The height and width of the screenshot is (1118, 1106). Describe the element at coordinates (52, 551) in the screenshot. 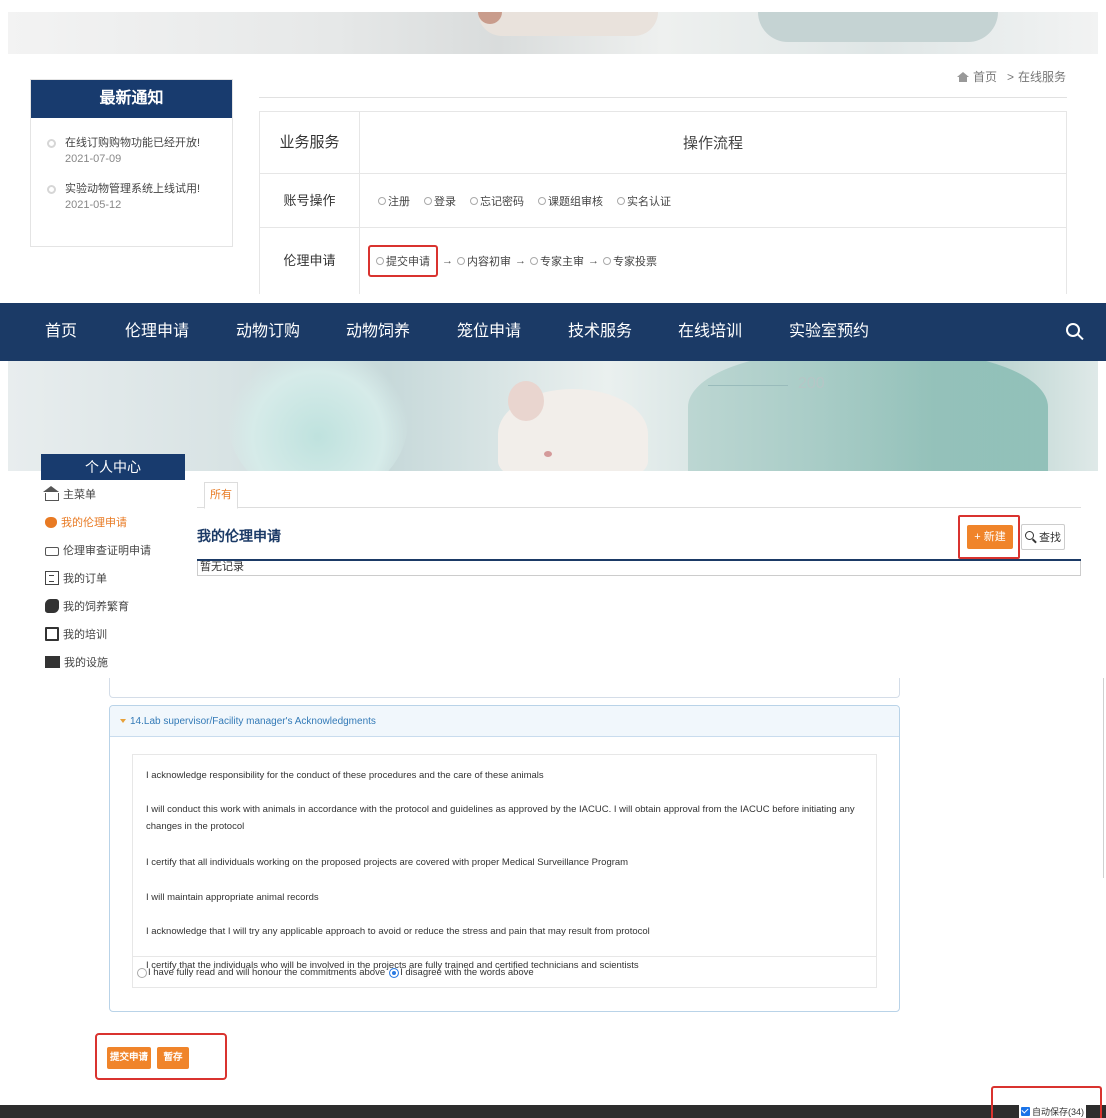

I see `printer-icon` at that location.